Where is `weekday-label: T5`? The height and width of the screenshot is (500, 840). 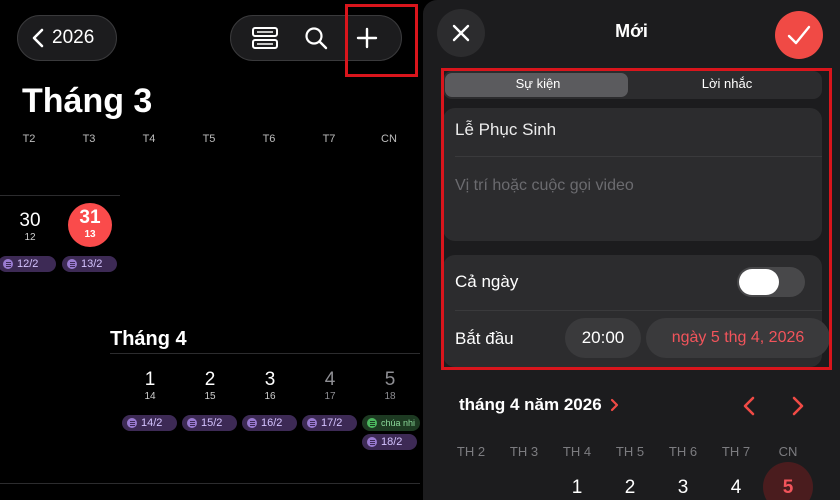 weekday-label: T5 is located at coordinates (209, 139).